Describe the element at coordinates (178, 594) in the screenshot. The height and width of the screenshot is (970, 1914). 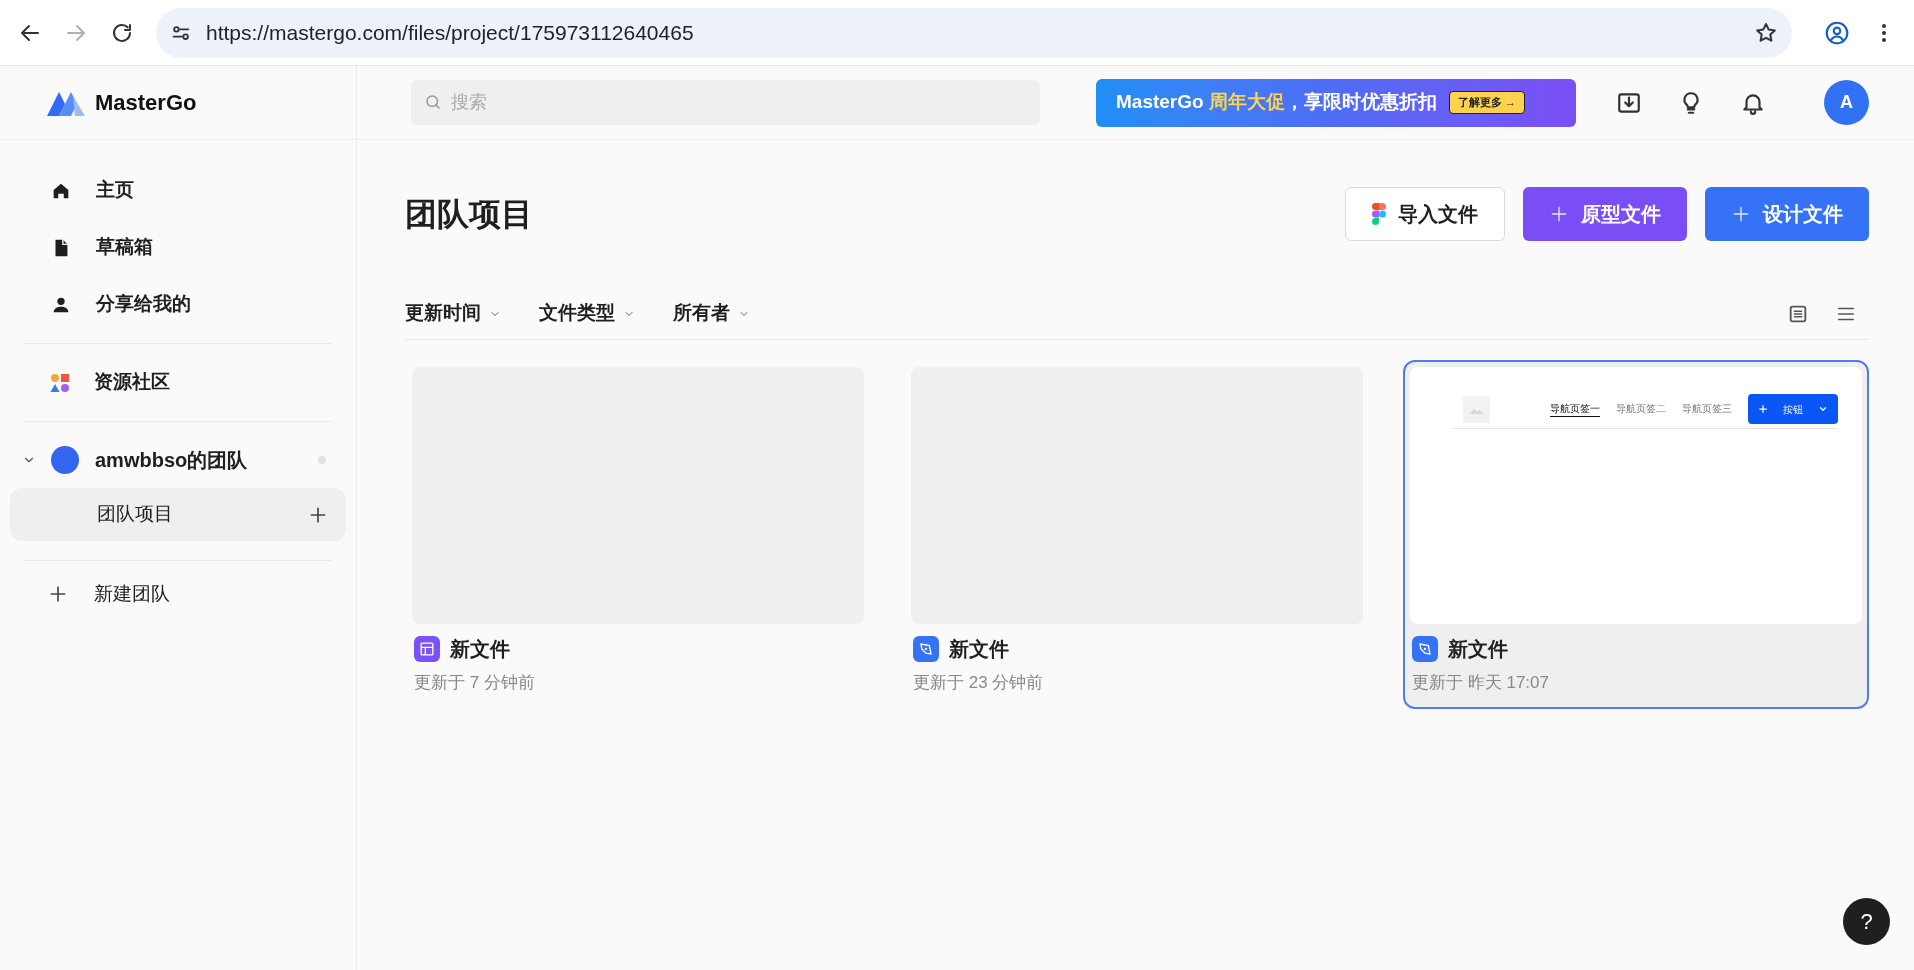
I see `new-team-button: 新建团队` at that location.